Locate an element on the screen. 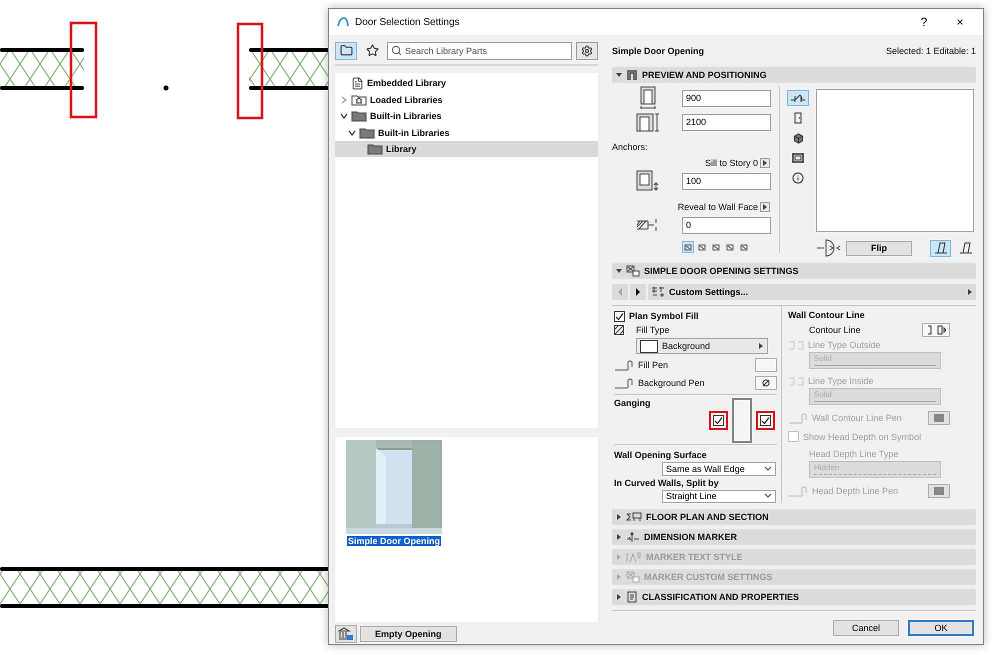 Image resolution: width=999 pixels, height=655 pixels. right-arrow-icon is located at coordinates (638, 292).